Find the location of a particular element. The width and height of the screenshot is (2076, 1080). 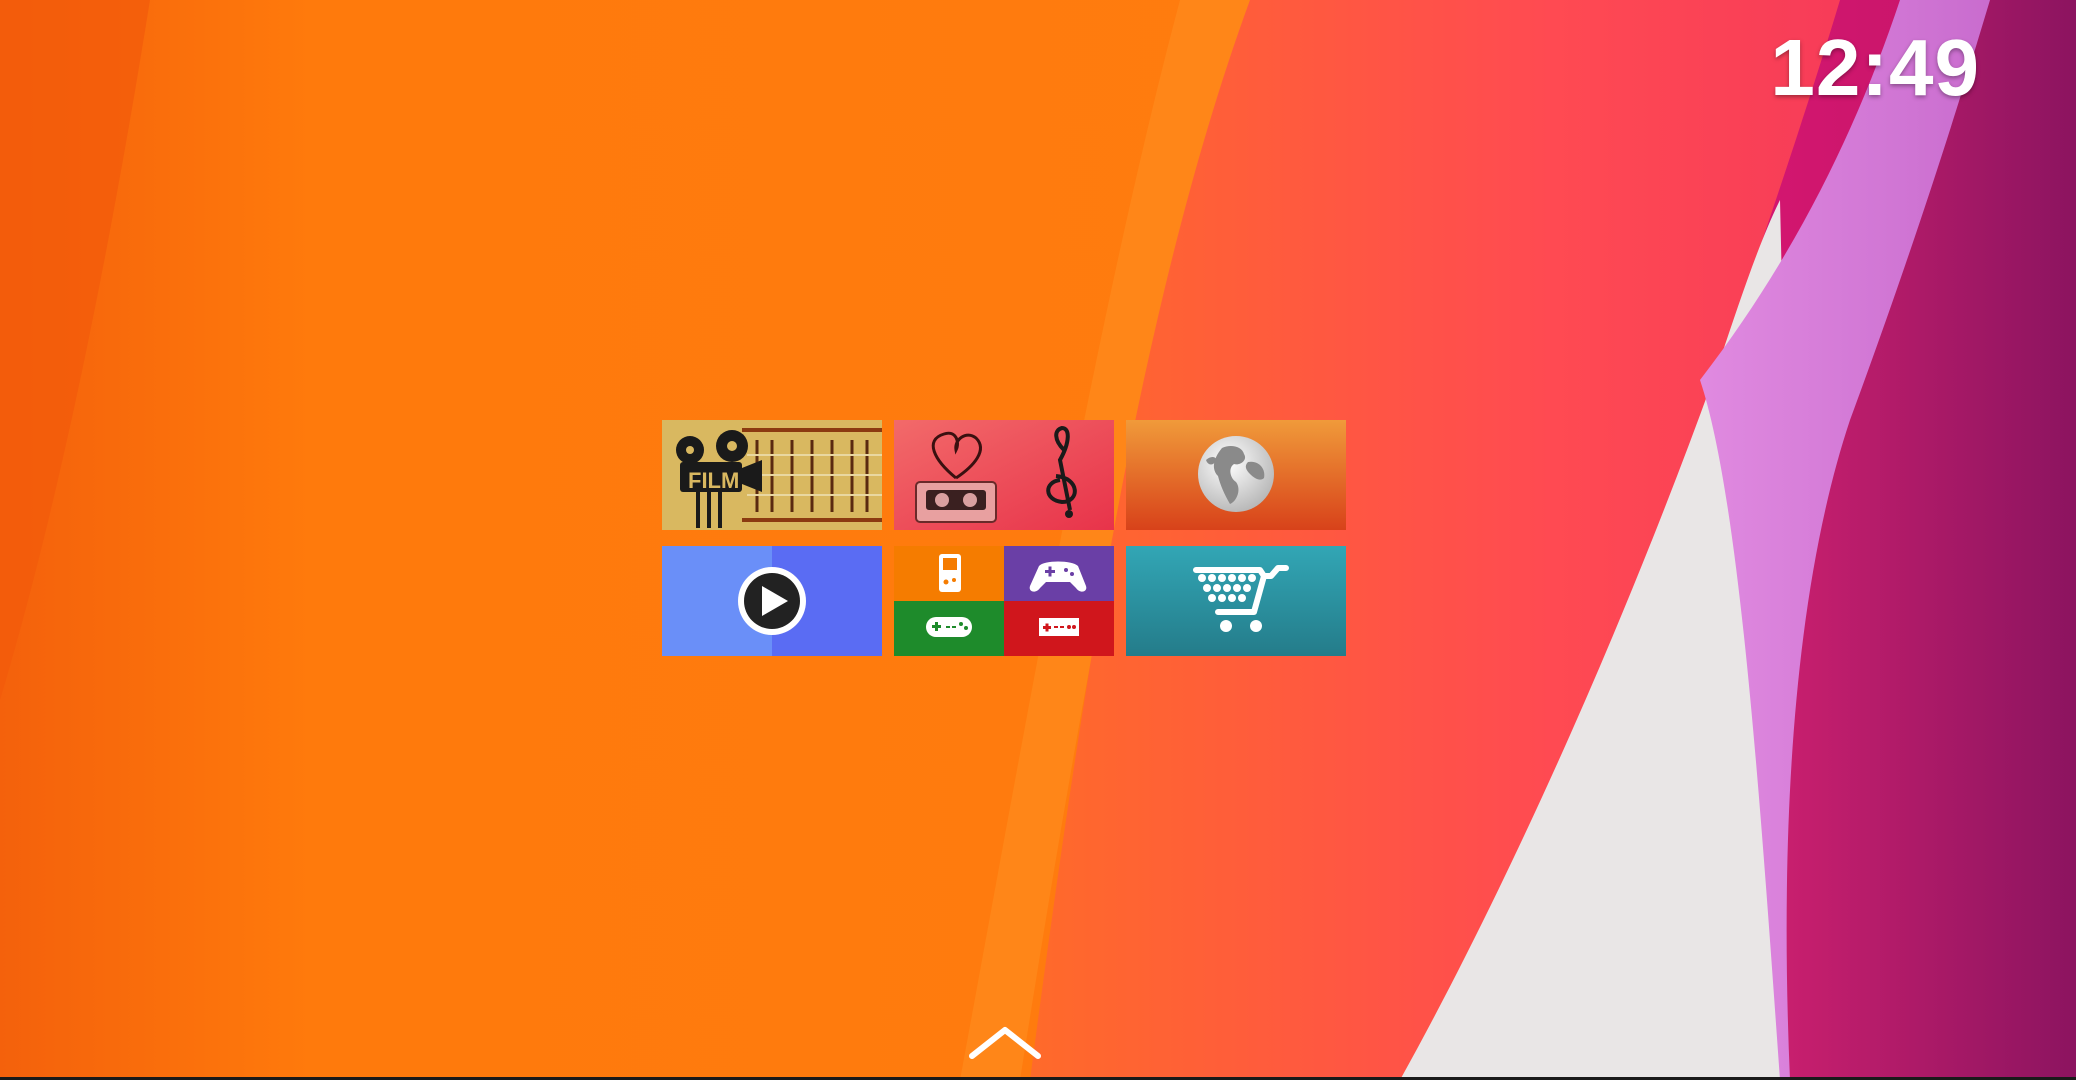

chevron-up-icon is located at coordinates (1005, 1043).